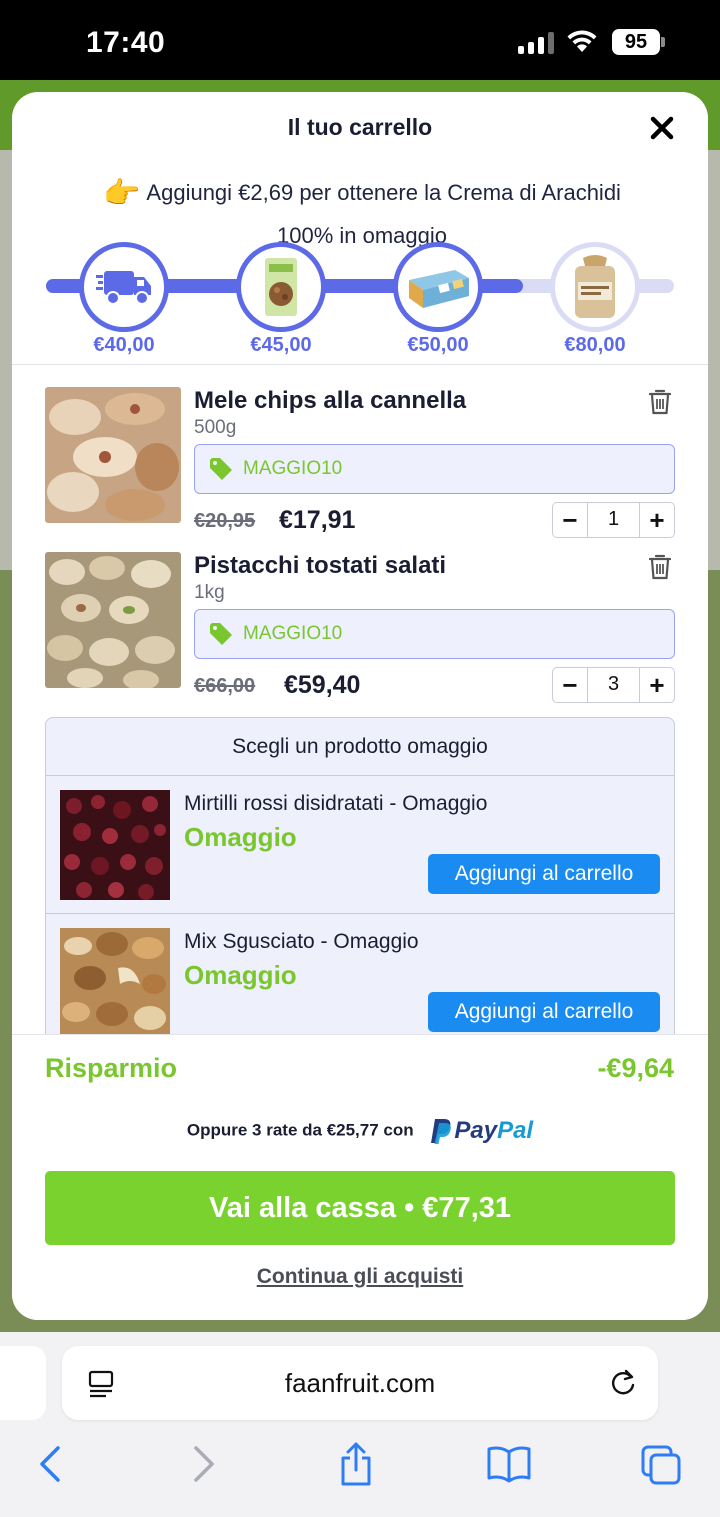 Image resolution: width=720 pixels, height=1517 pixels. What do you see at coordinates (441, 1131) in the screenshot?
I see `paypal-icon` at bounding box center [441, 1131].